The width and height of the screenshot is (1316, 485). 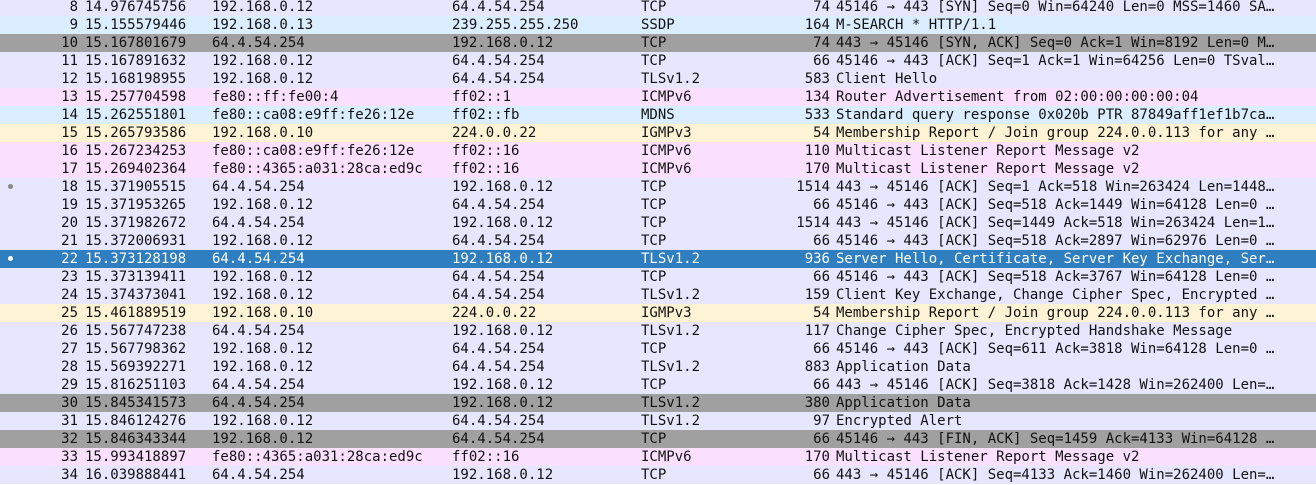 I want to click on packet-protocol: SSDP, so click(x=658, y=25).